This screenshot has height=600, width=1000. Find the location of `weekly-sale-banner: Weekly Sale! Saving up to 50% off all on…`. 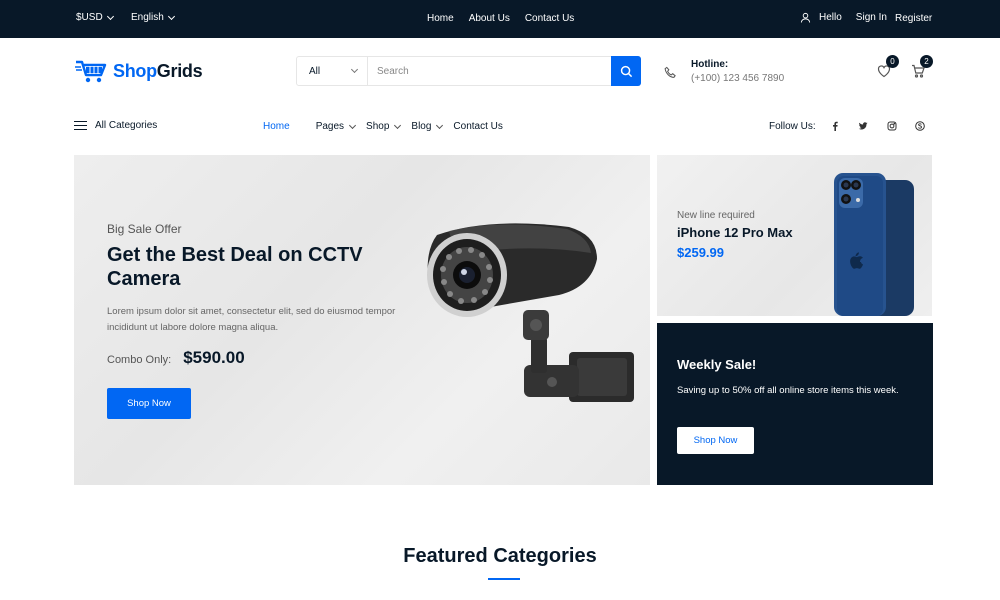

weekly-sale-banner: Weekly Sale! Saving up to 50% off all on… is located at coordinates (795, 404).